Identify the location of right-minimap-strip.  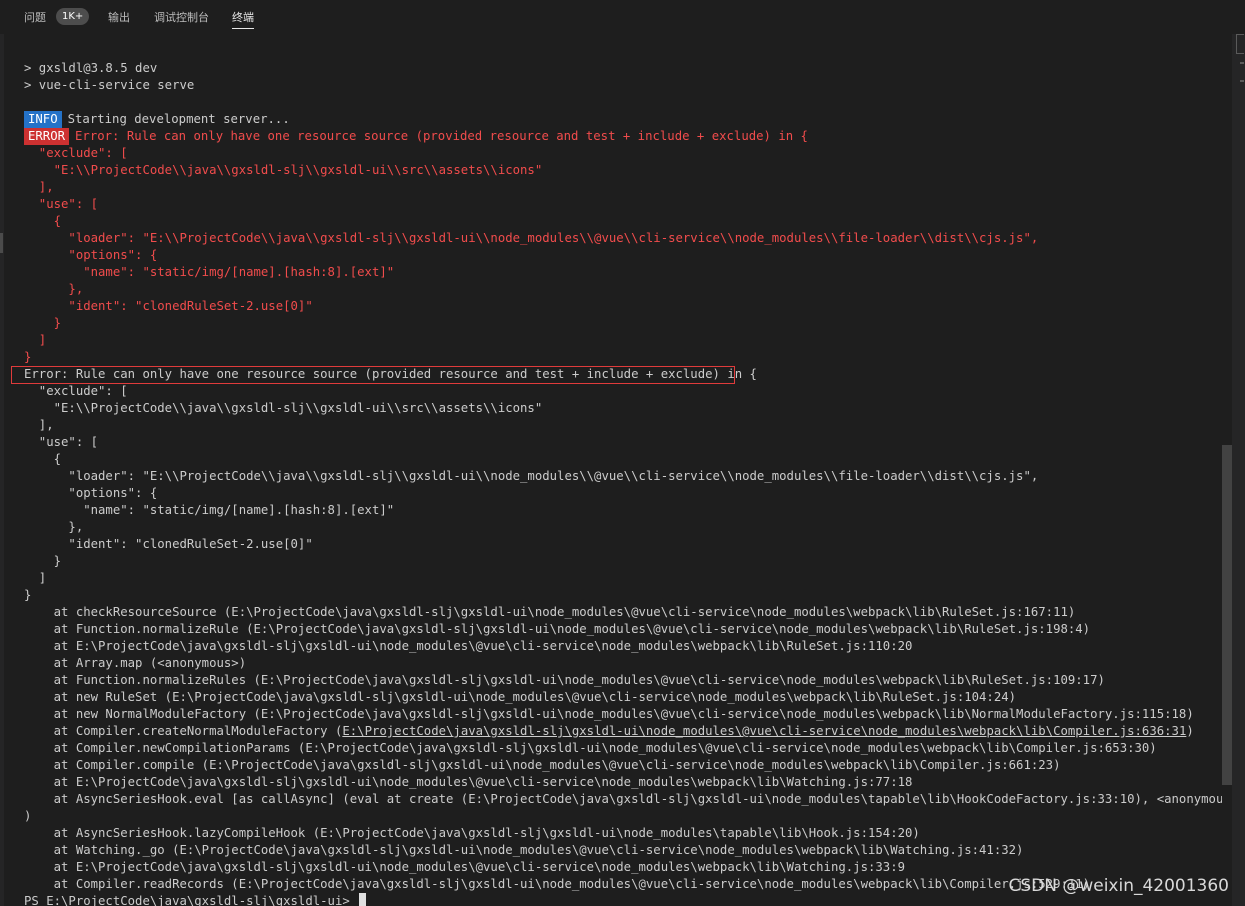
(1238, 470).